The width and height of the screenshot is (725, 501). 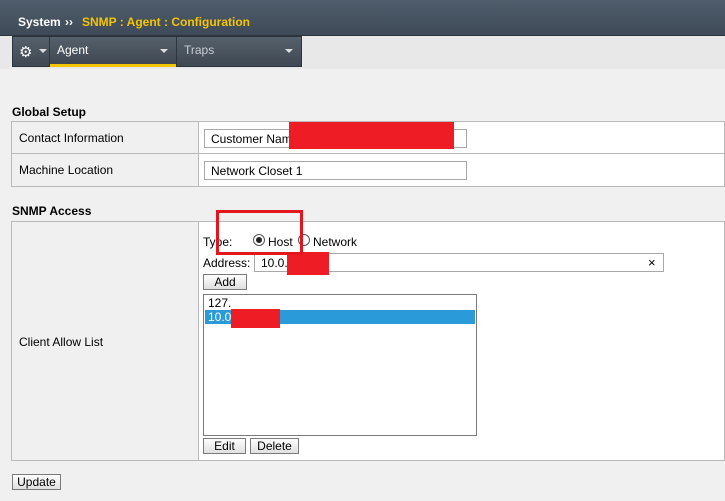 What do you see at coordinates (225, 282) in the screenshot?
I see `add-button: Add` at bounding box center [225, 282].